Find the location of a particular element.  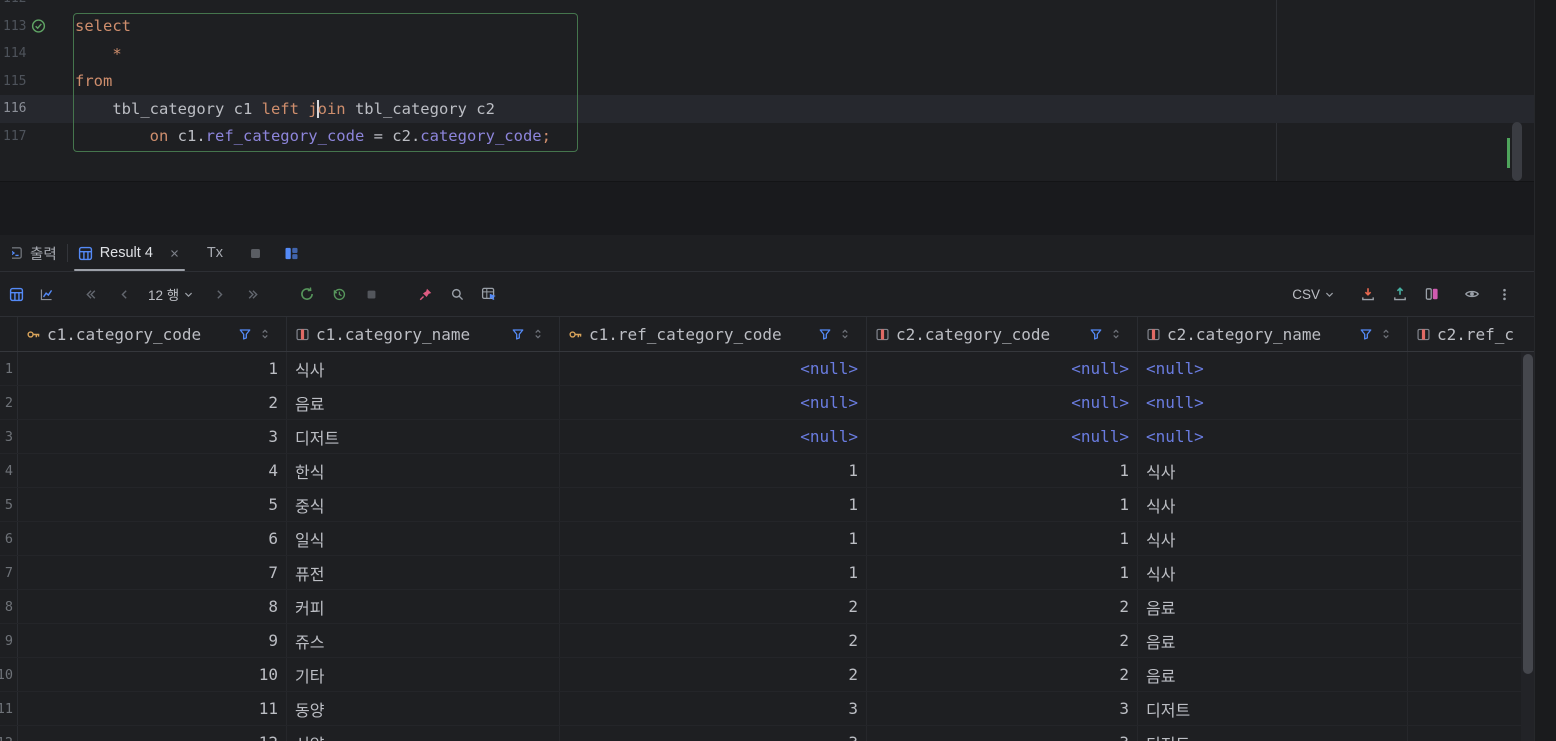

previous-page-button is located at coordinates (124, 294).